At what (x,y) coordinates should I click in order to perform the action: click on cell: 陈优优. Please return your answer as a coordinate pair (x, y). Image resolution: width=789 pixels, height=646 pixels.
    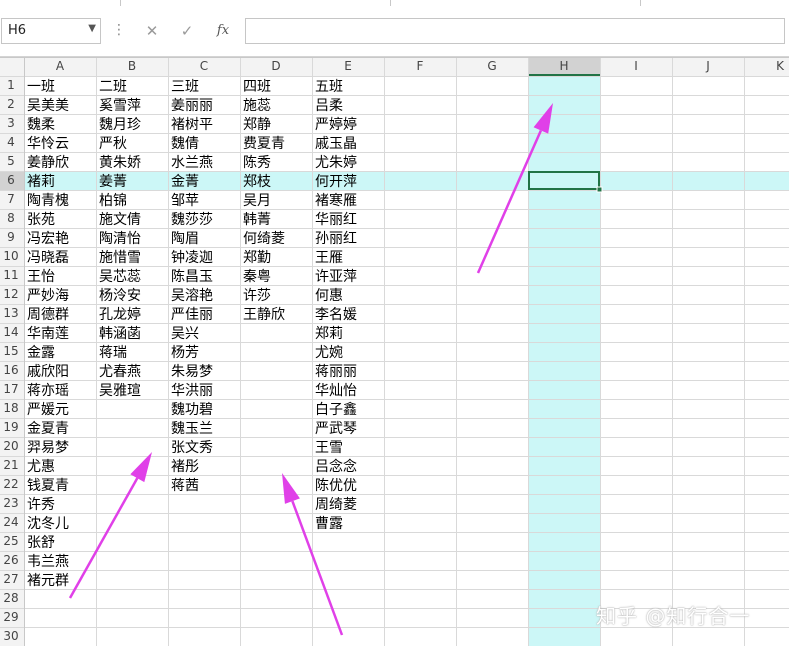
    Looking at the image, I should click on (336, 485).